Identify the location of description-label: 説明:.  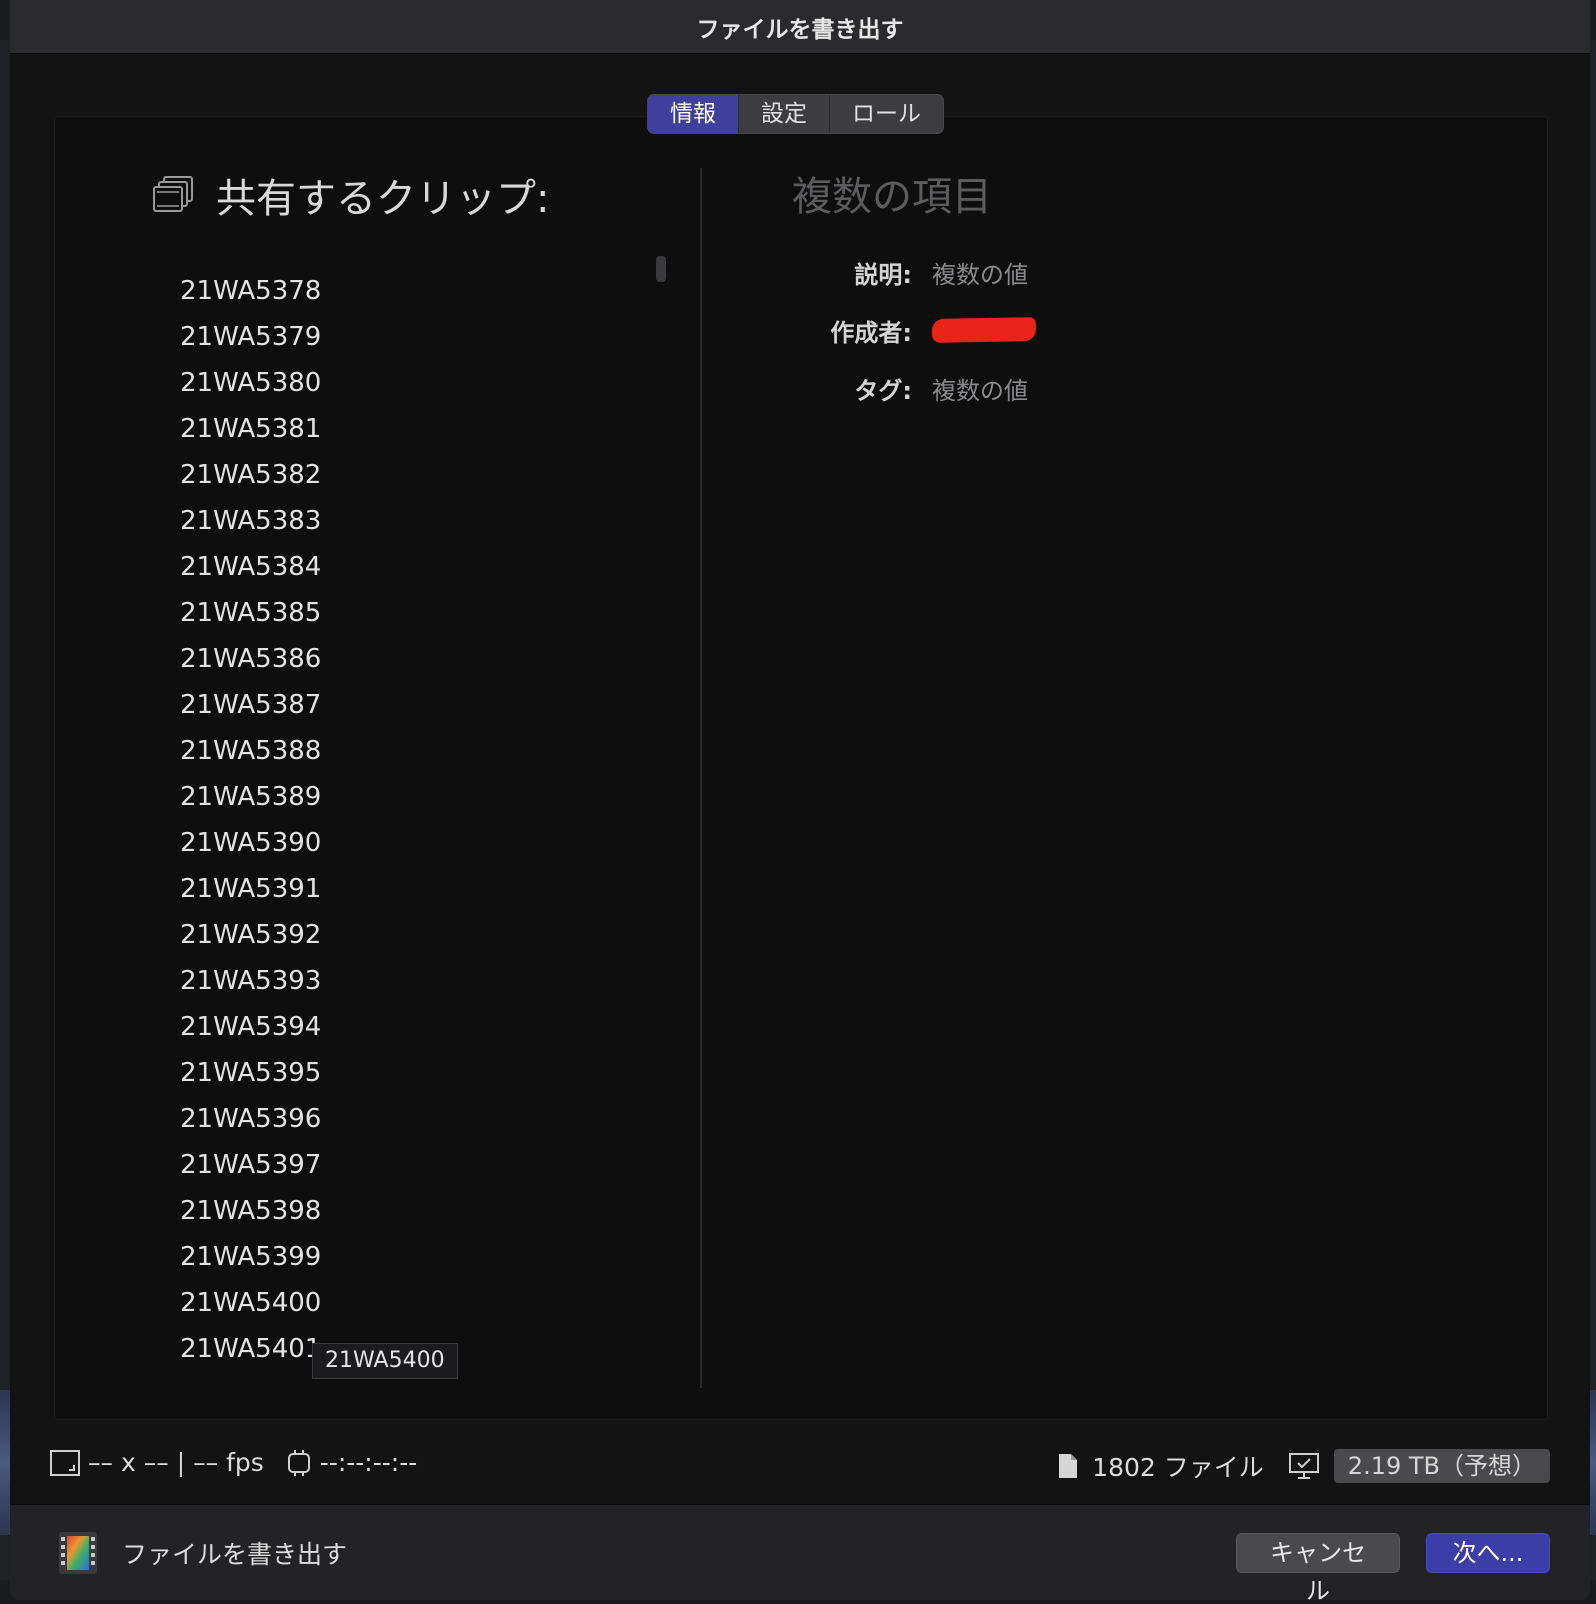
(883, 274).